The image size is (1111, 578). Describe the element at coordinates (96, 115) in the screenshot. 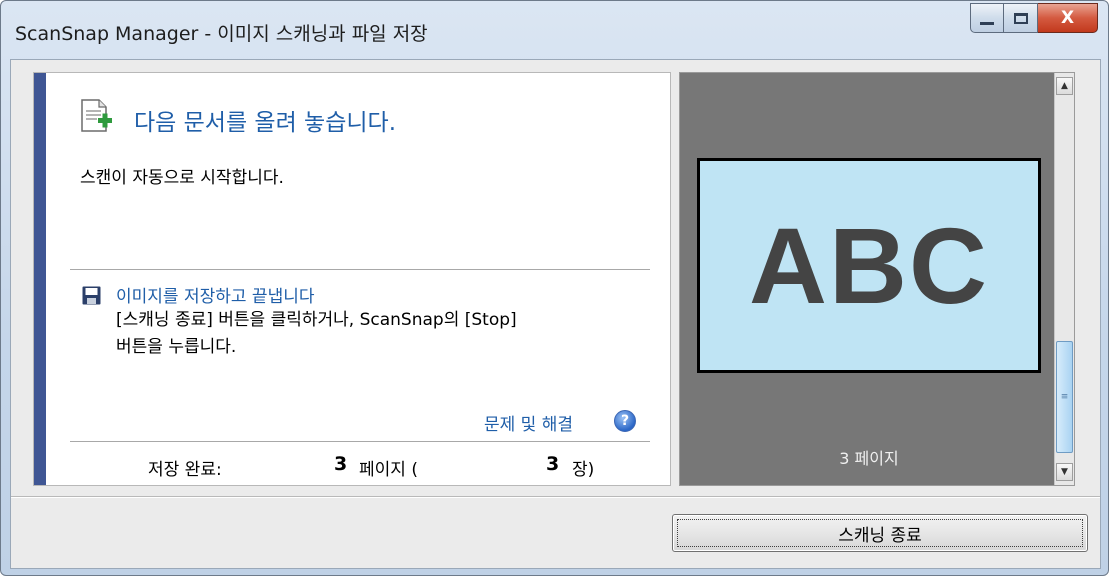

I see `add-document-icon` at that location.